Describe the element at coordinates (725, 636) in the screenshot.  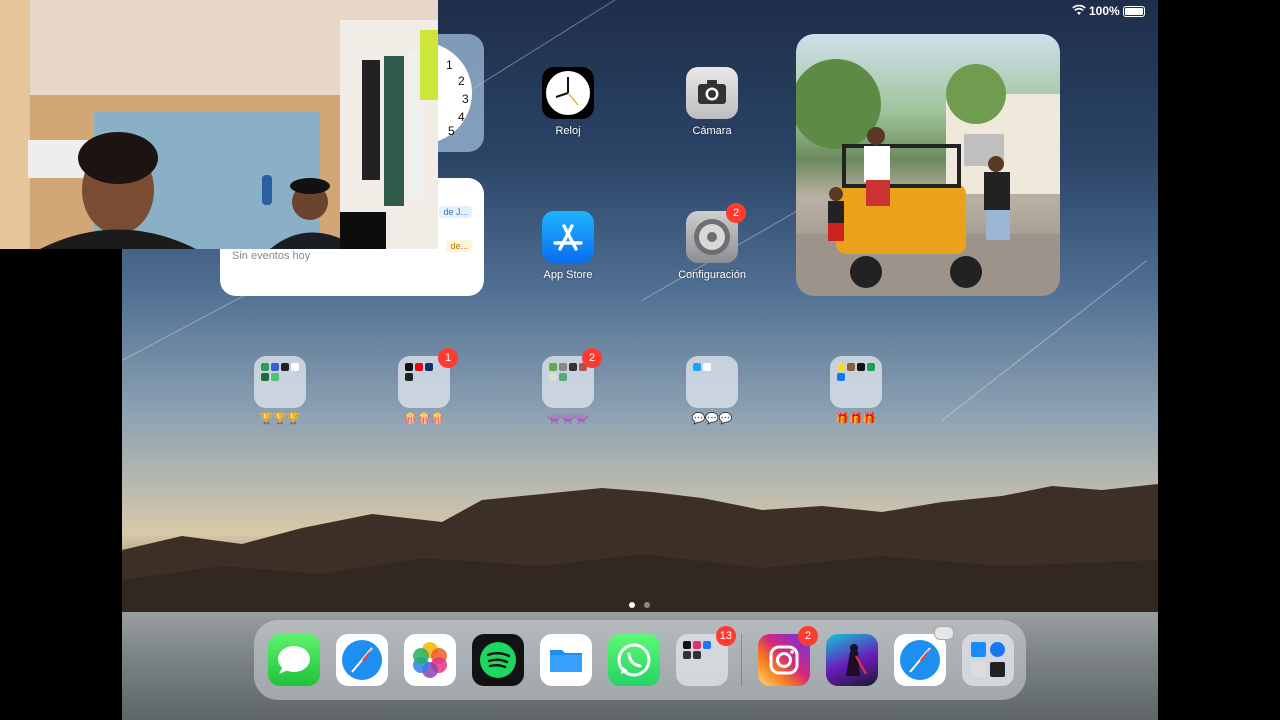
I see `notification-badge: 13` at that location.